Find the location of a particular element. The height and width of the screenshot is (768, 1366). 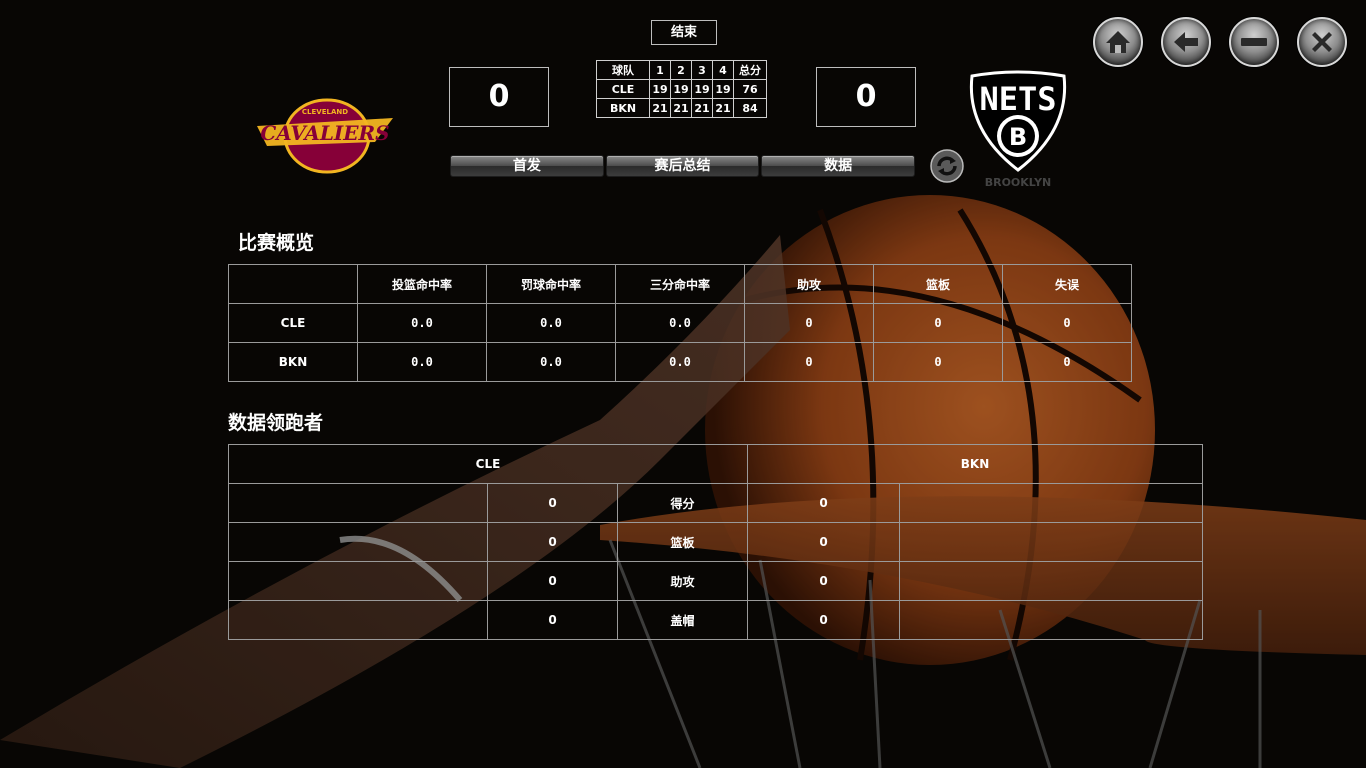

home-team-logo: CAVALIERS CLEVELAND is located at coordinates (325, 135).